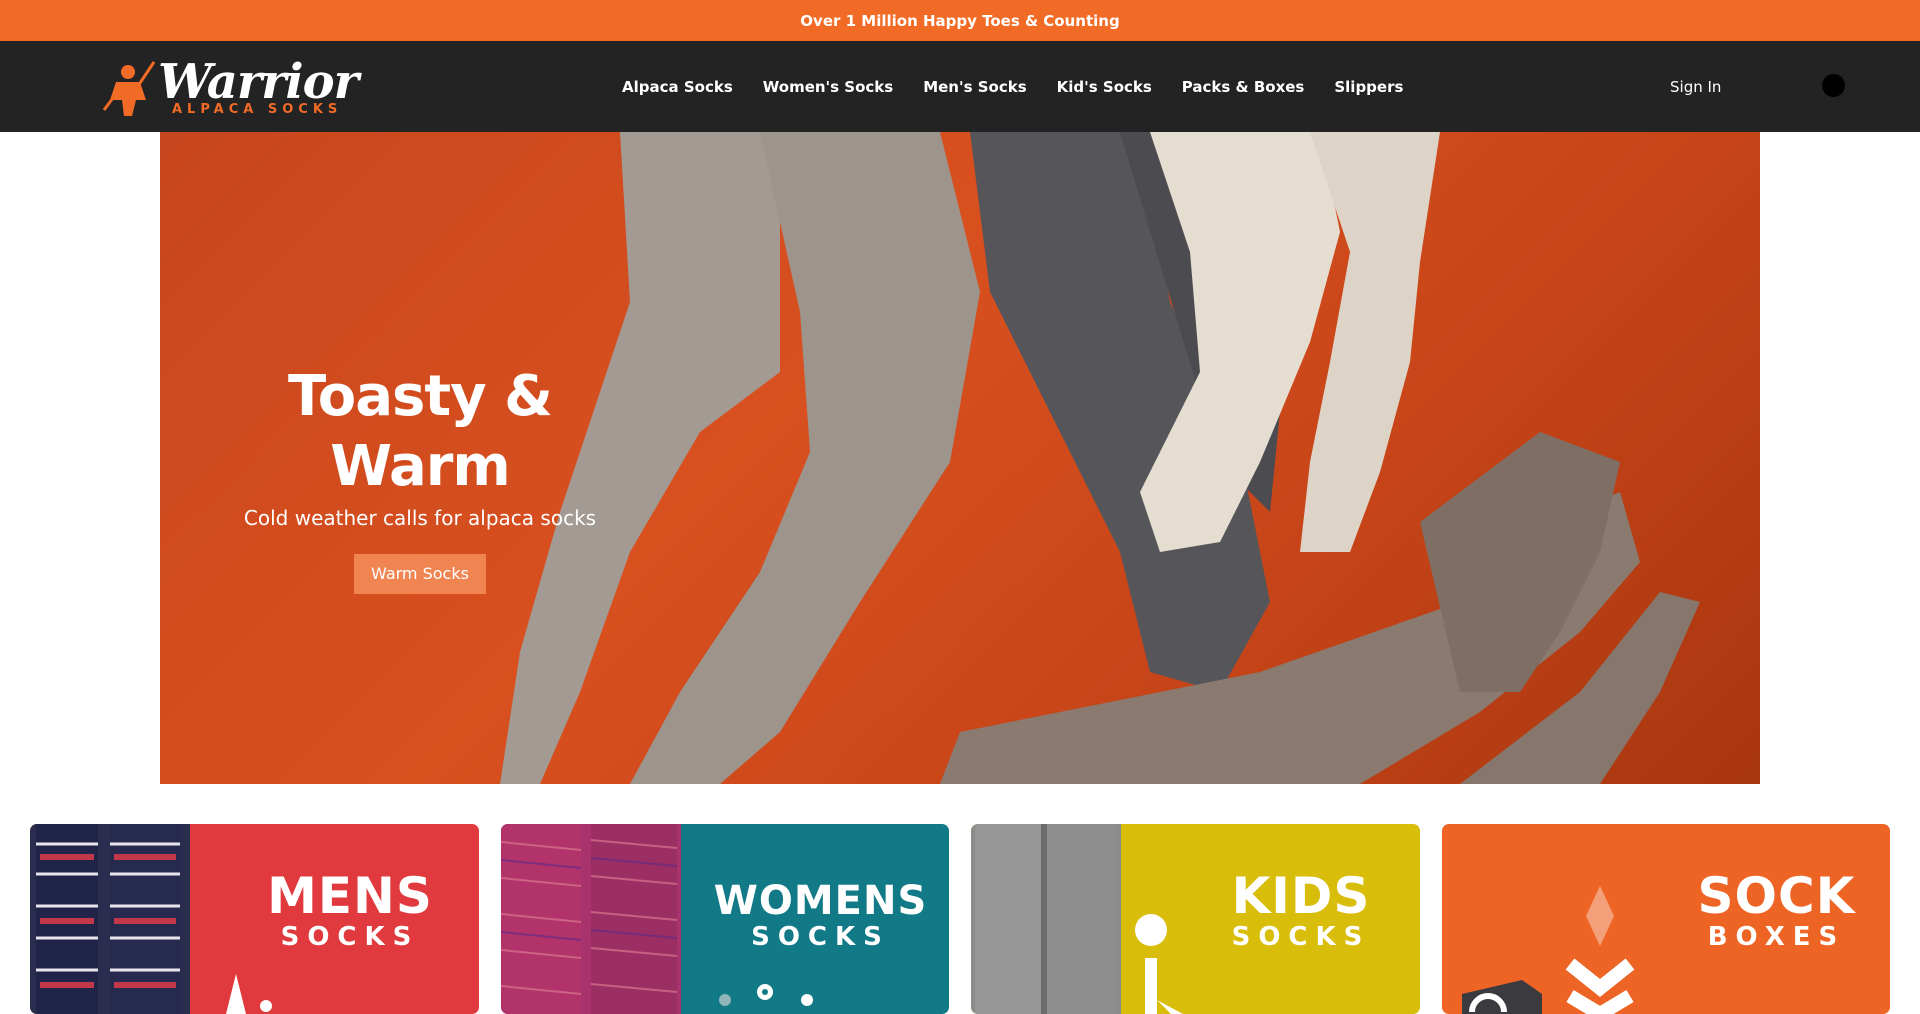  I want to click on sign-in-link: Sign In, so click(1695, 86).